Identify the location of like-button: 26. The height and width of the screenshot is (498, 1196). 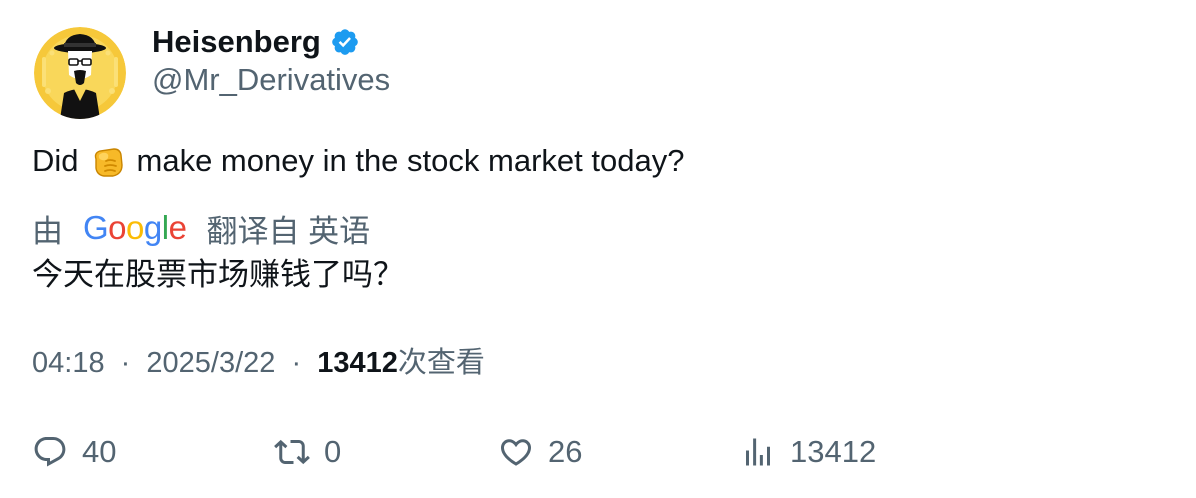
(540, 452).